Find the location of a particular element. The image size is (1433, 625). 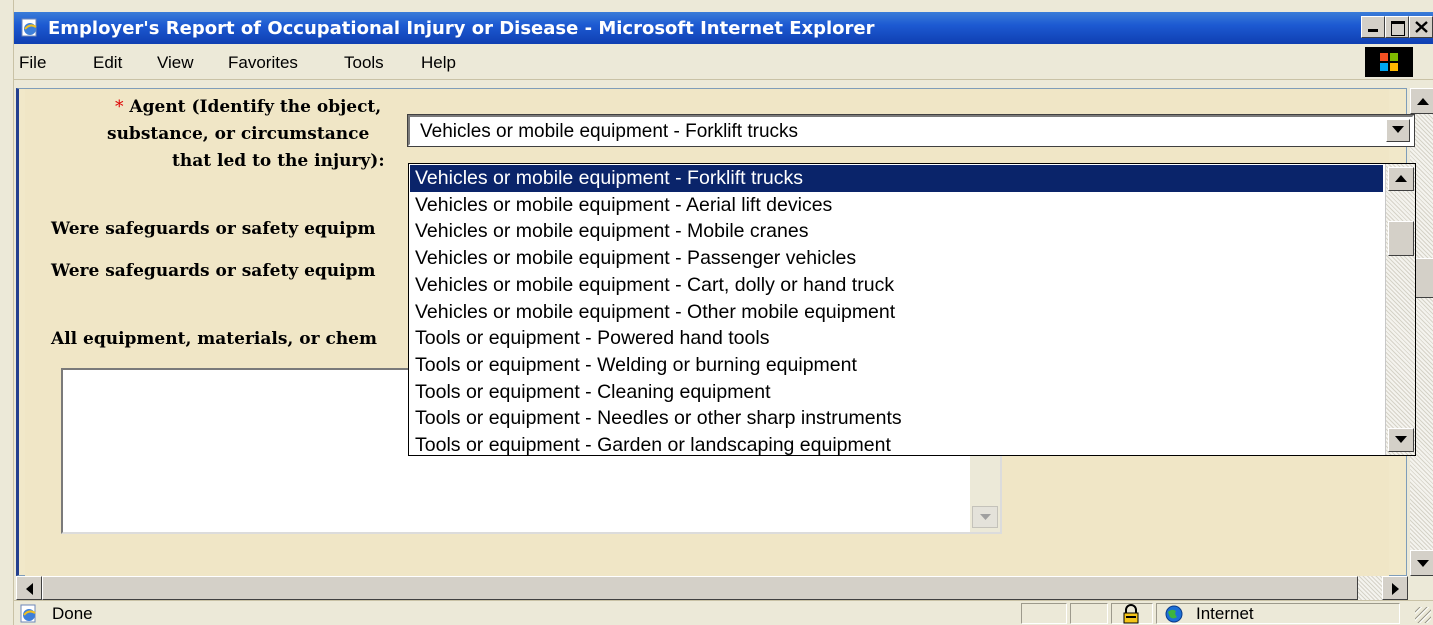

close-button is located at coordinates (1421, 27).